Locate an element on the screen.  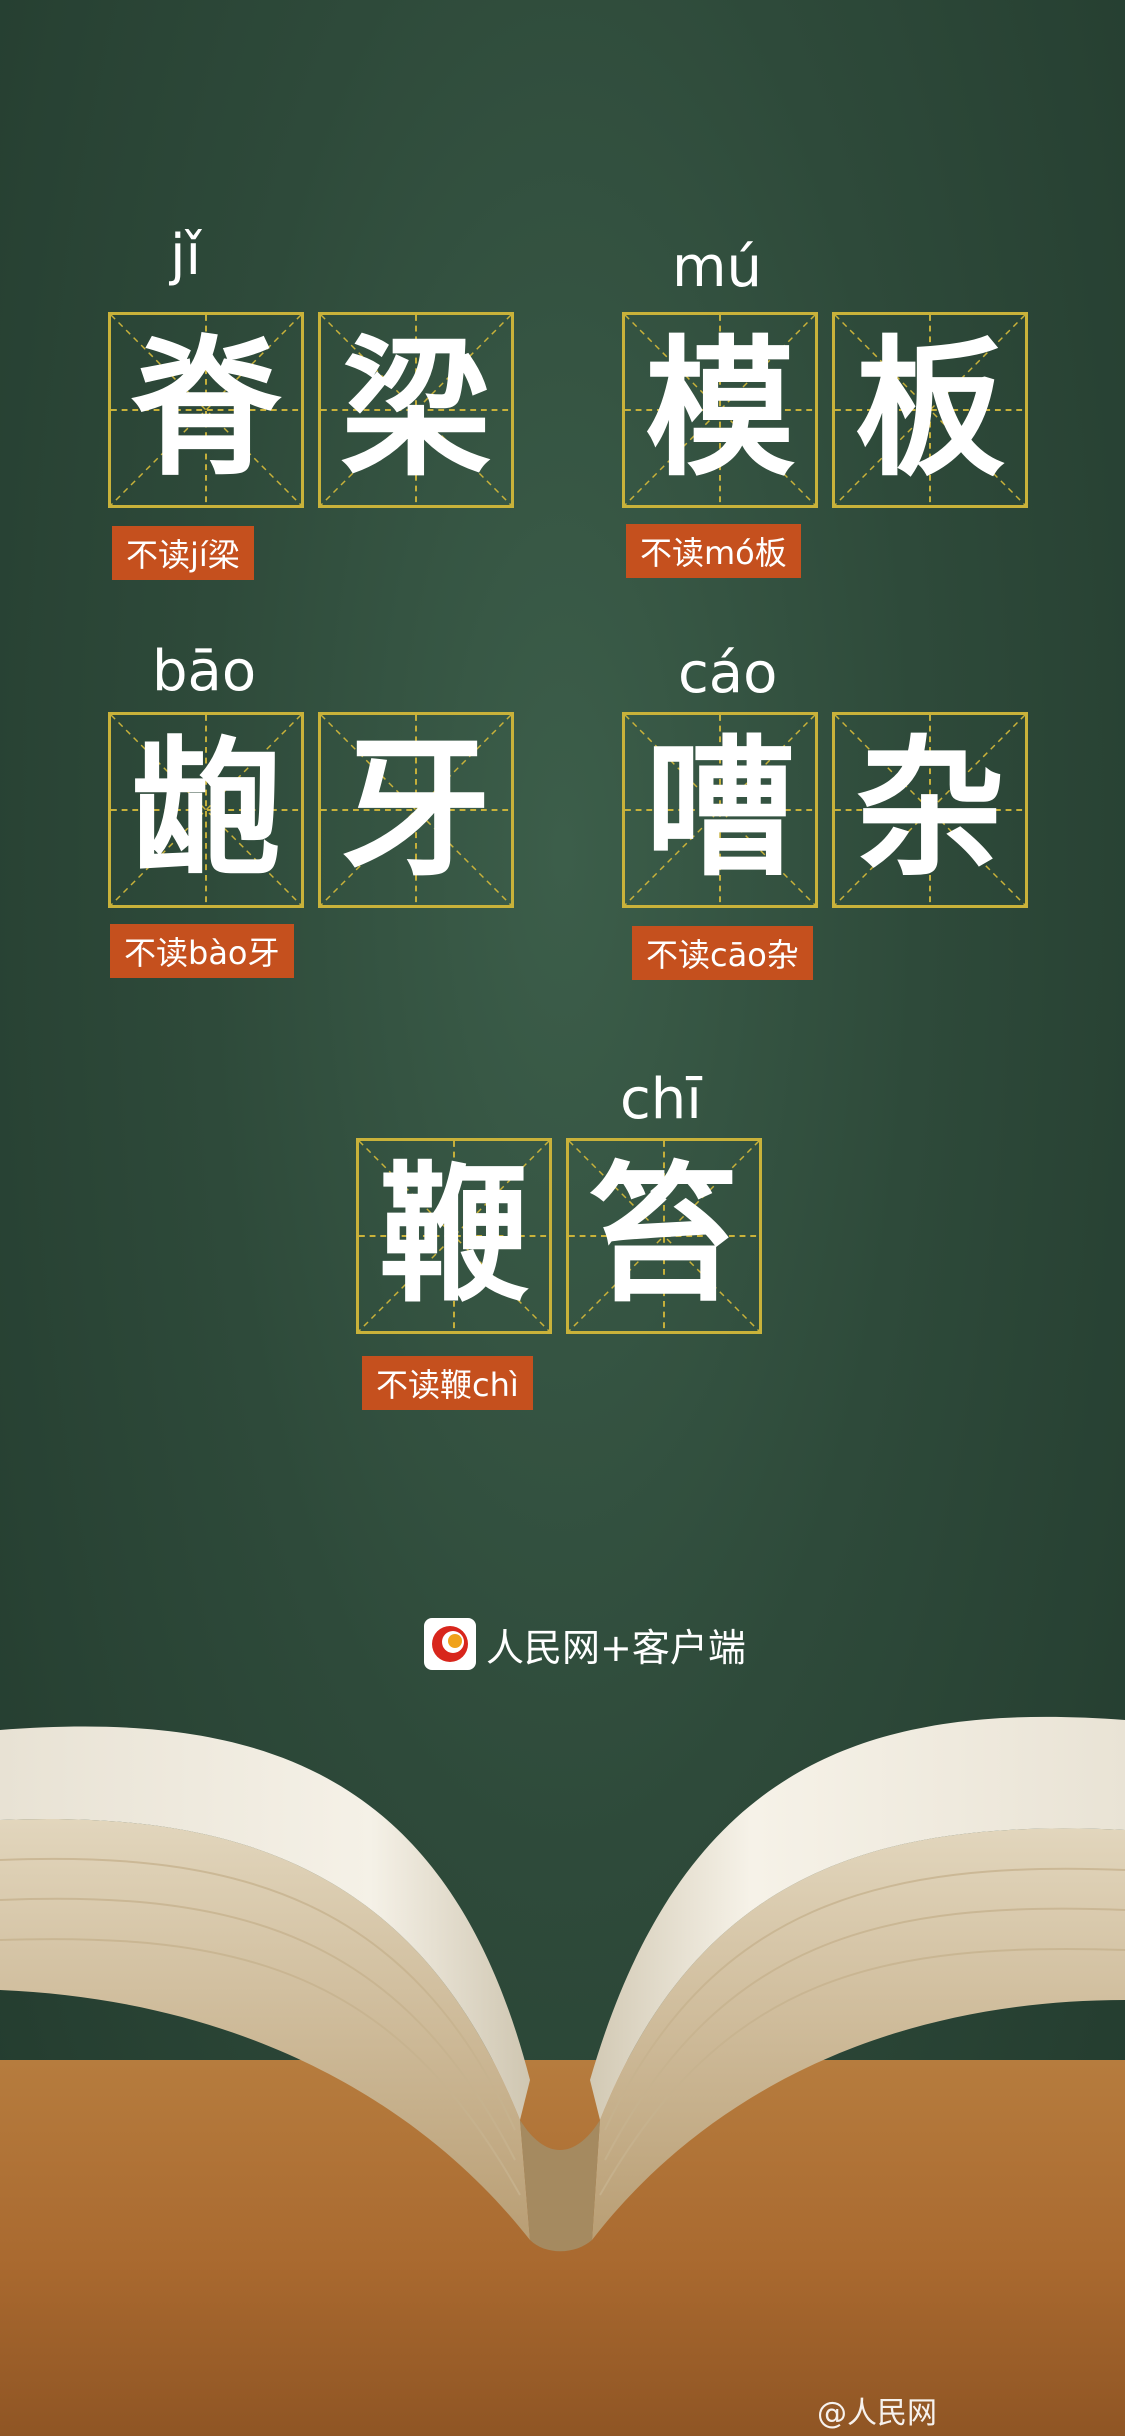
chinese-character: 笞 is located at coordinates (663, 1236).